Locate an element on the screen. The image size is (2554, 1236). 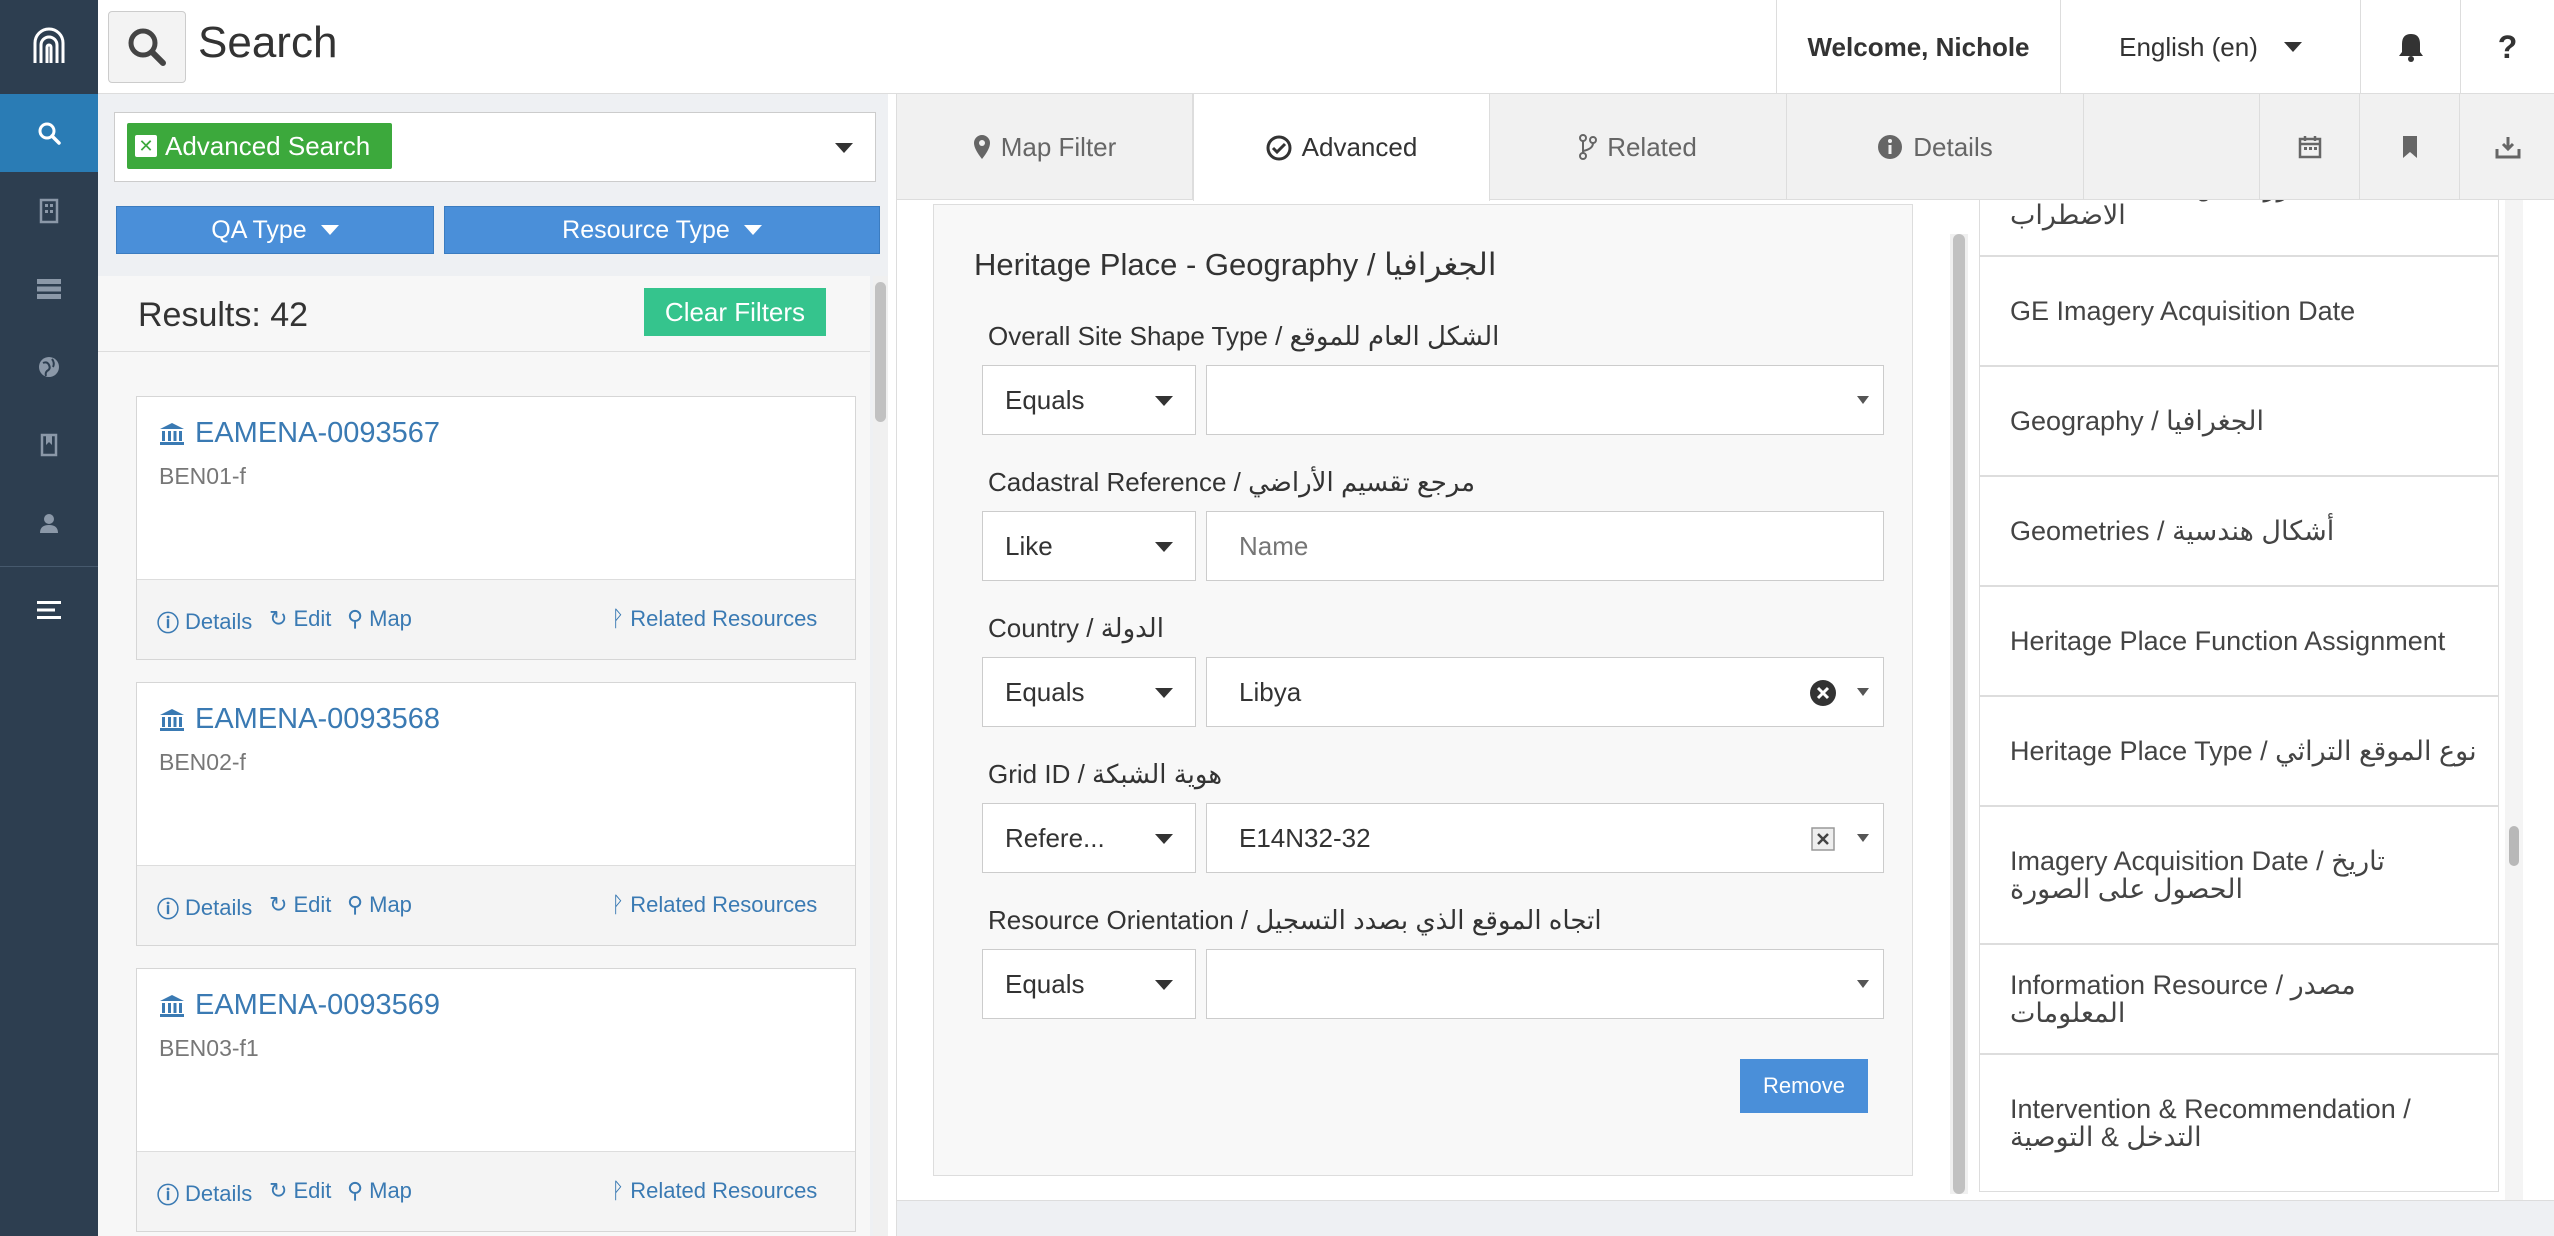
left-nav is located at coordinates (49, 618).